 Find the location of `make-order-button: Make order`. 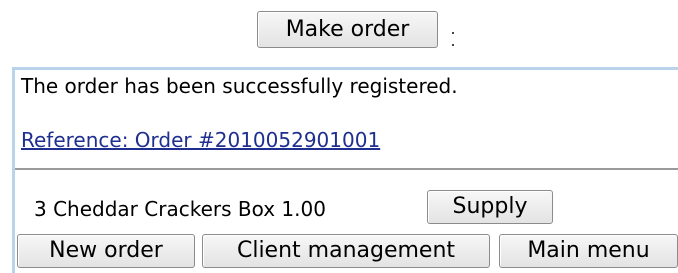

make-order-button: Make order is located at coordinates (347, 29).